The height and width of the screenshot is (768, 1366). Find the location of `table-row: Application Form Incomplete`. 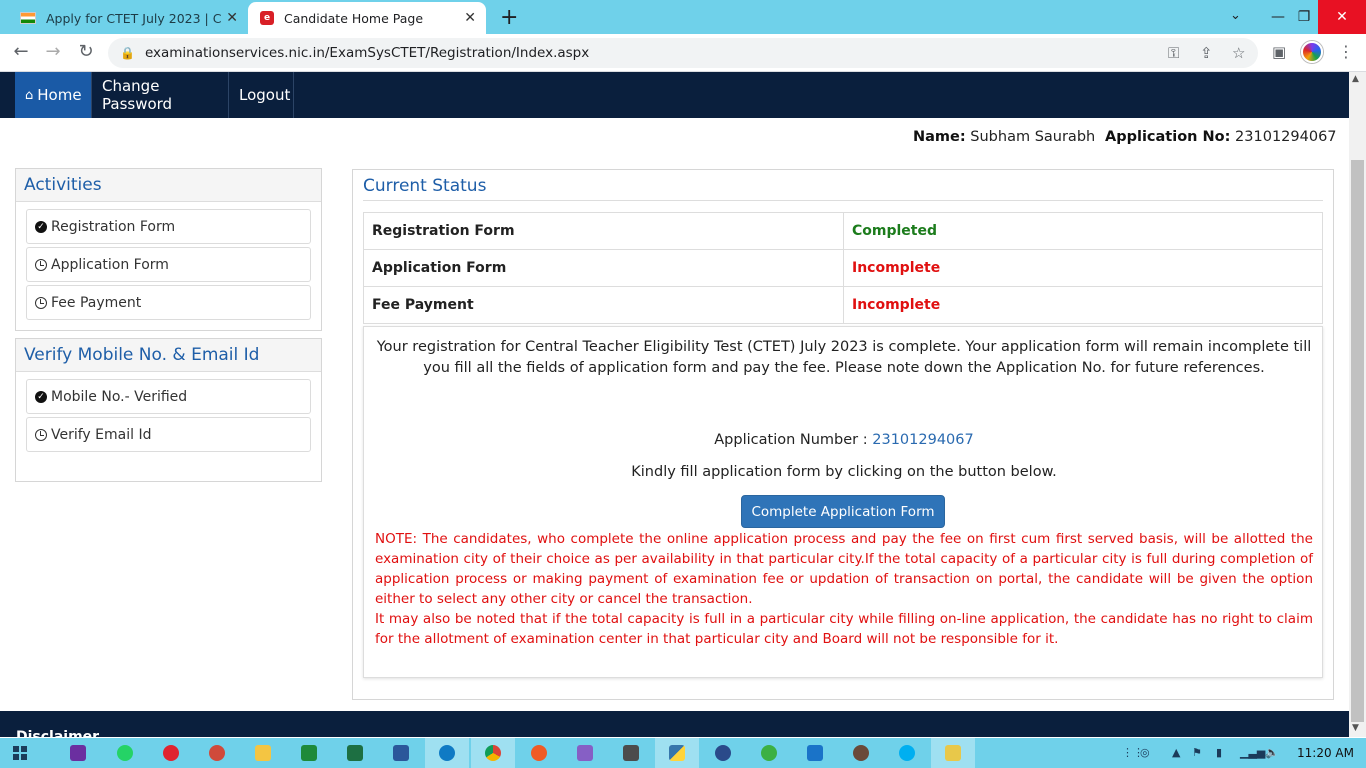

table-row: Application Form Incomplete is located at coordinates (843, 268).